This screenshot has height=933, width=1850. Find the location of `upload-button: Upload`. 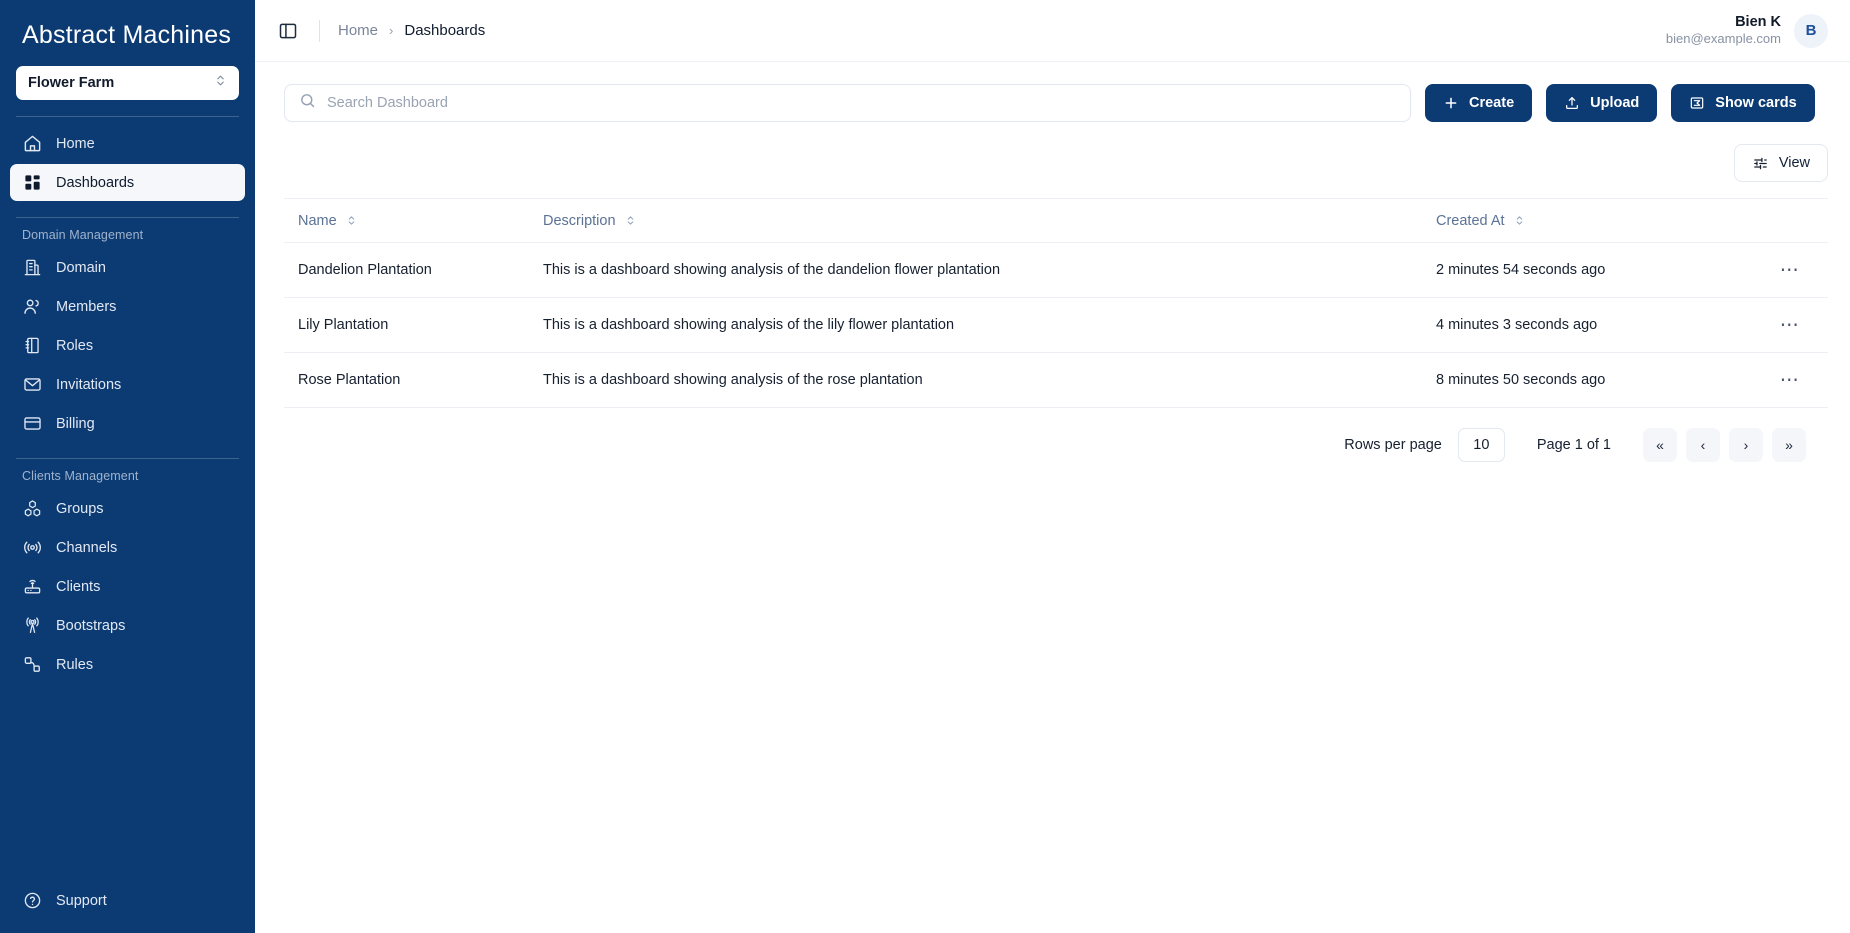

upload-button: Upload is located at coordinates (1602, 103).